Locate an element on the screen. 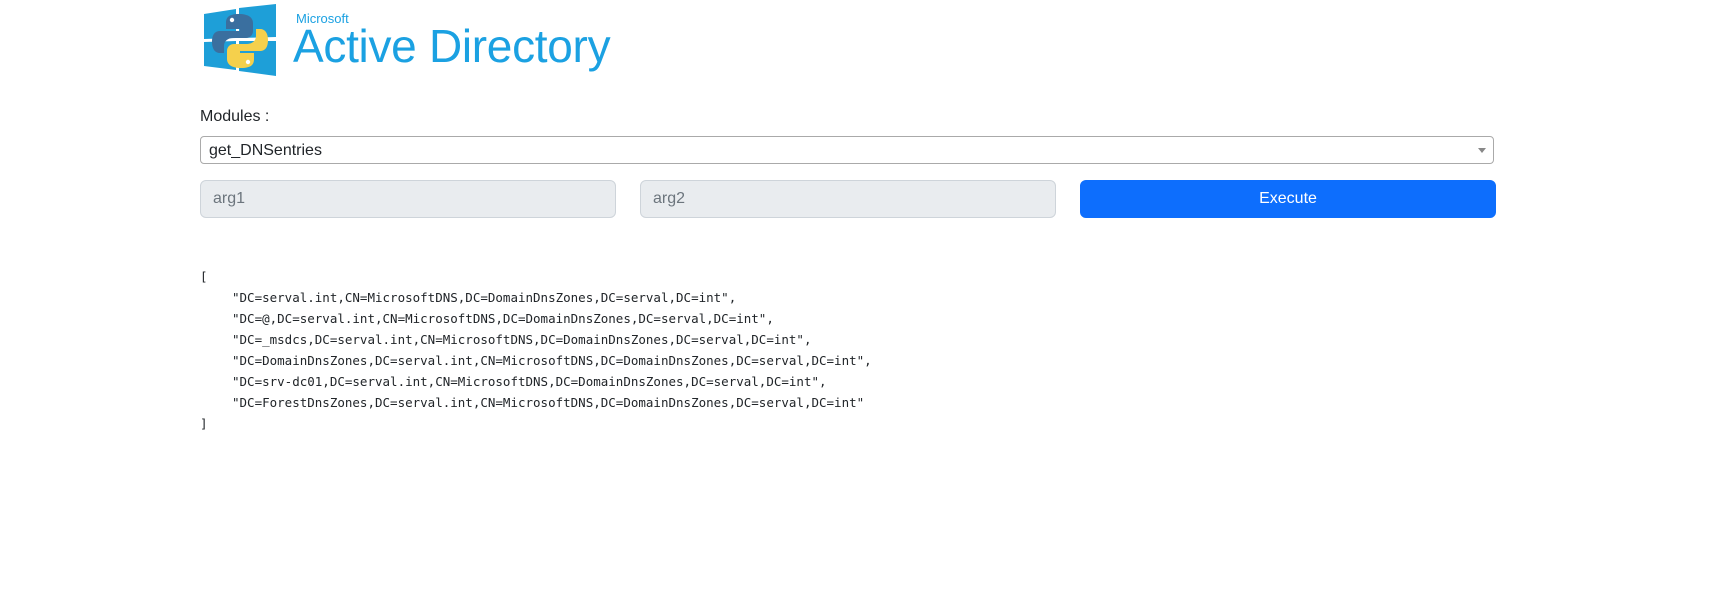 The height and width of the screenshot is (600, 1712). output-open-bracket: [ is located at coordinates (204, 276).